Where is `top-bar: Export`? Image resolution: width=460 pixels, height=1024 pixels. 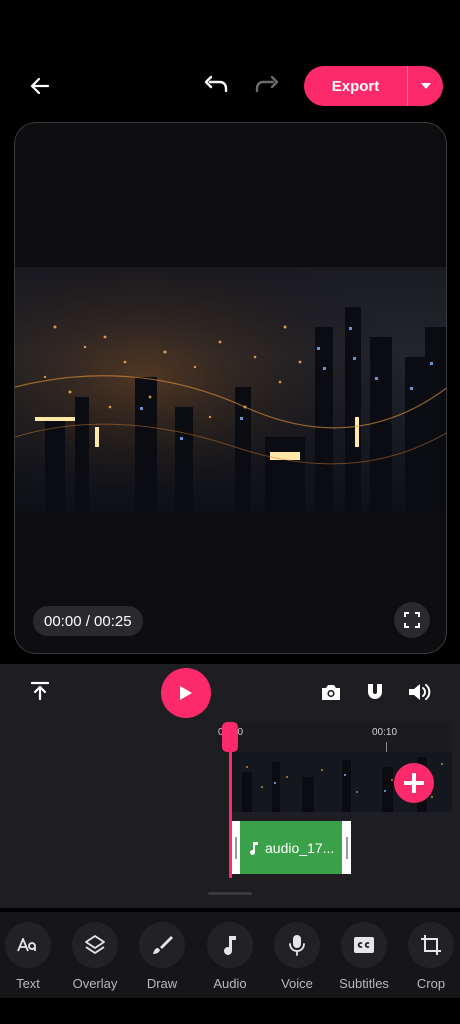 top-bar: Export is located at coordinates (230, 86).